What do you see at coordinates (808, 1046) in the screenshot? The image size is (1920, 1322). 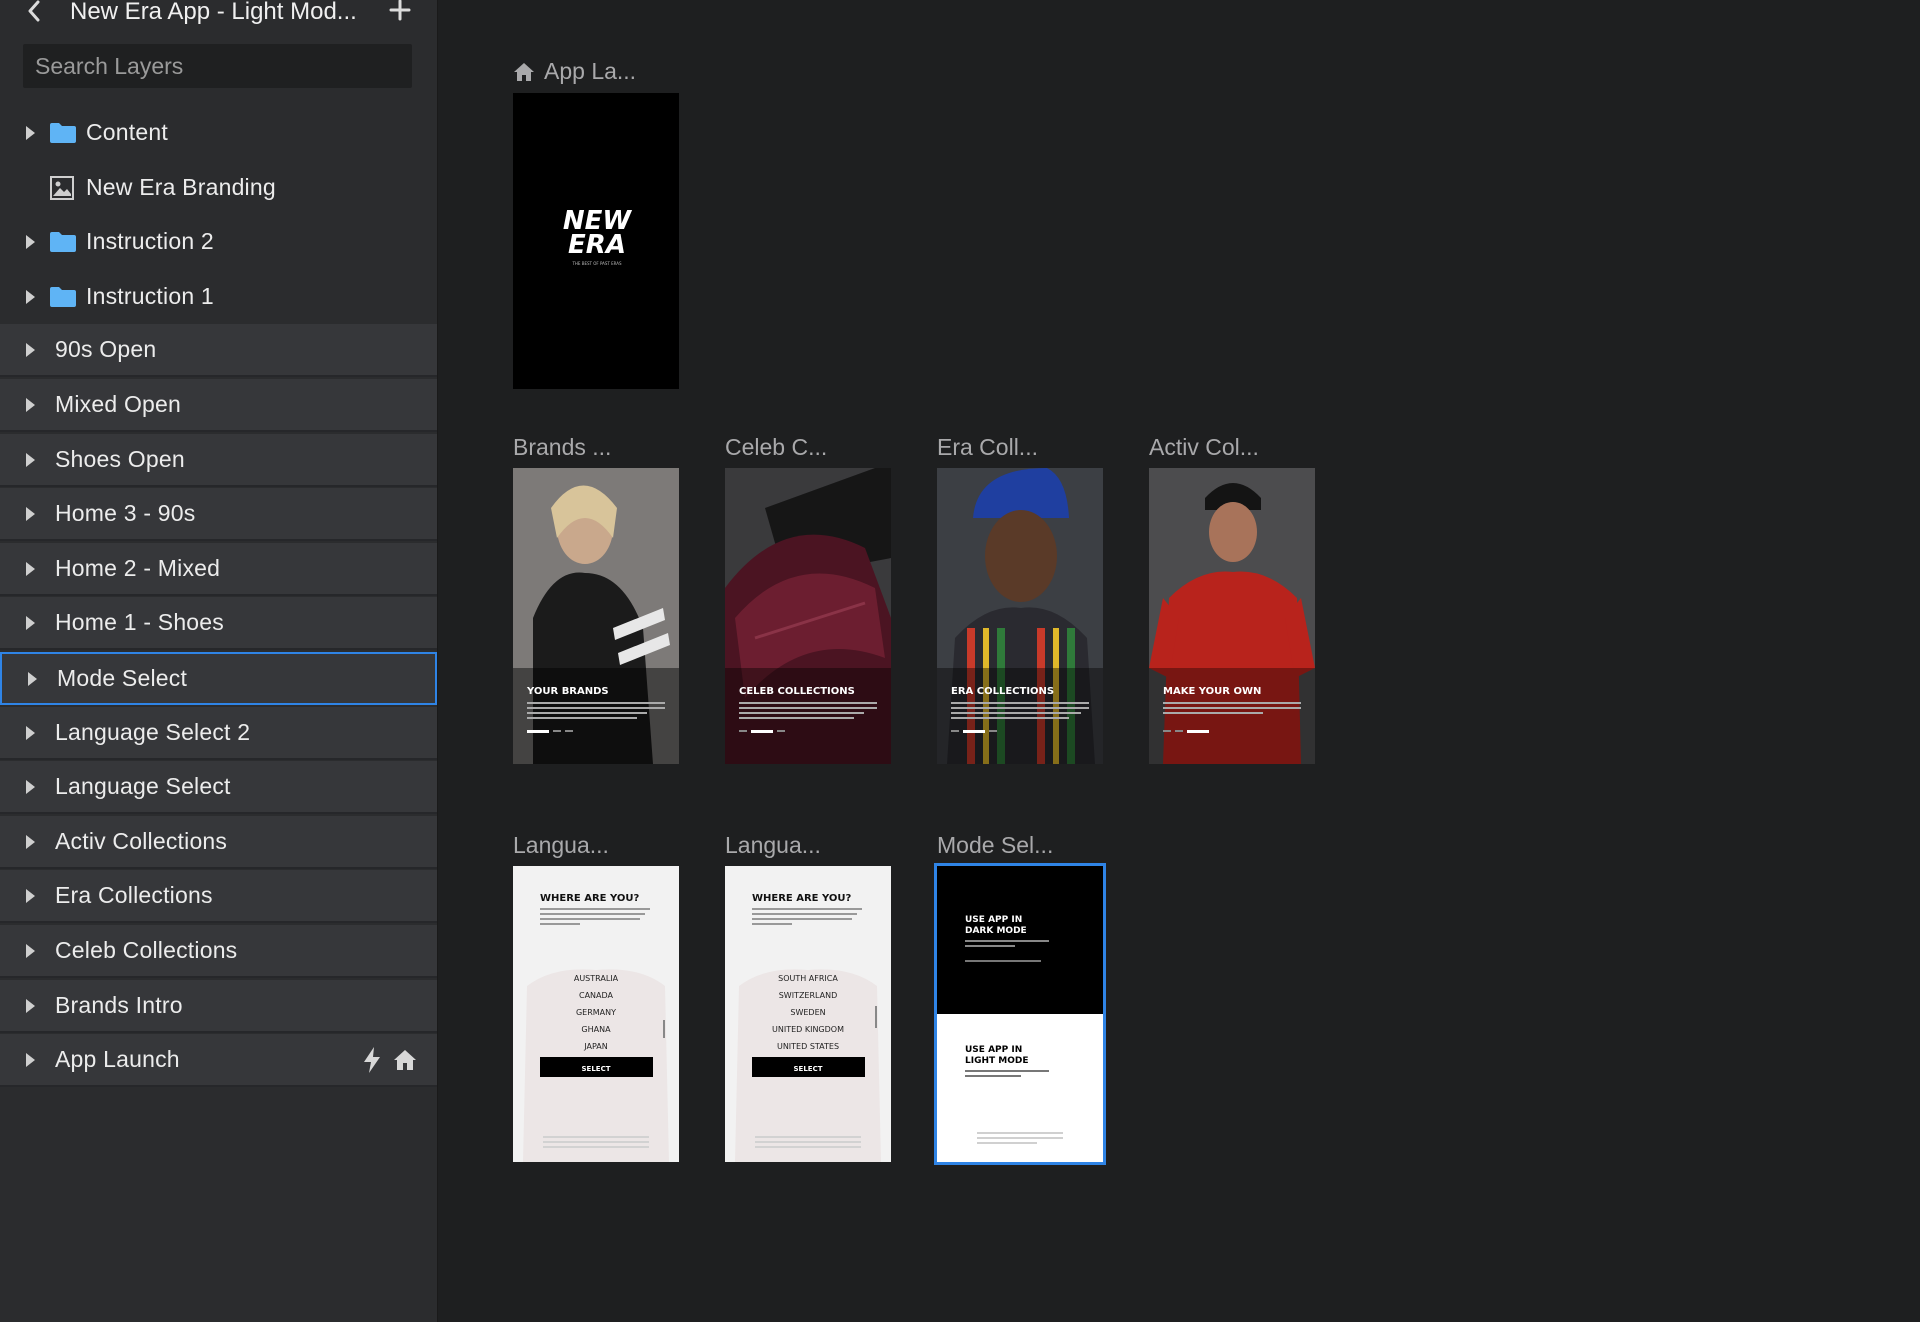 I see `language-option: UNITED STATES` at bounding box center [808, 1046].